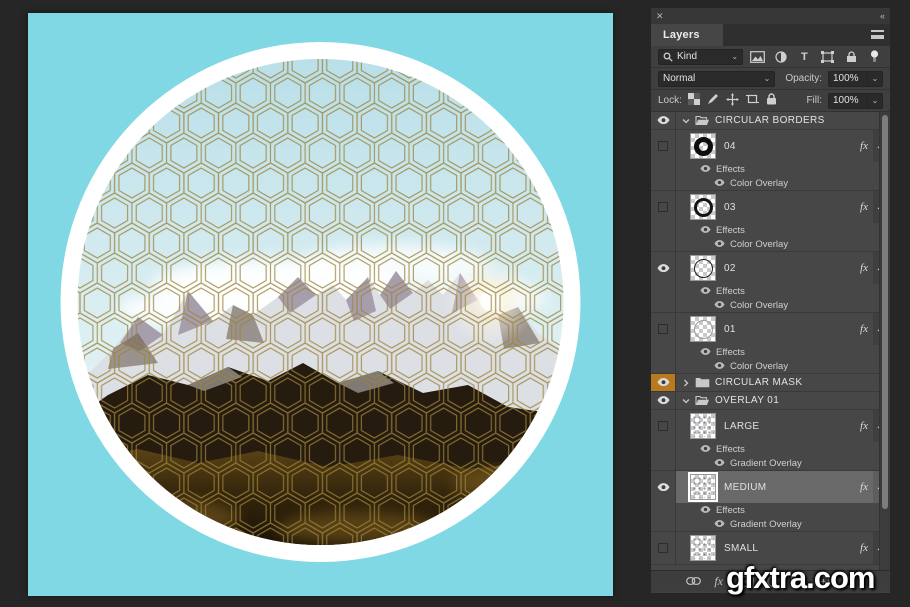 This screenshot has height=607, width=910. Describe the element at coordinates (780, 57) in the screenshot. I see `adjustment-layer-filter-icon` at that location.